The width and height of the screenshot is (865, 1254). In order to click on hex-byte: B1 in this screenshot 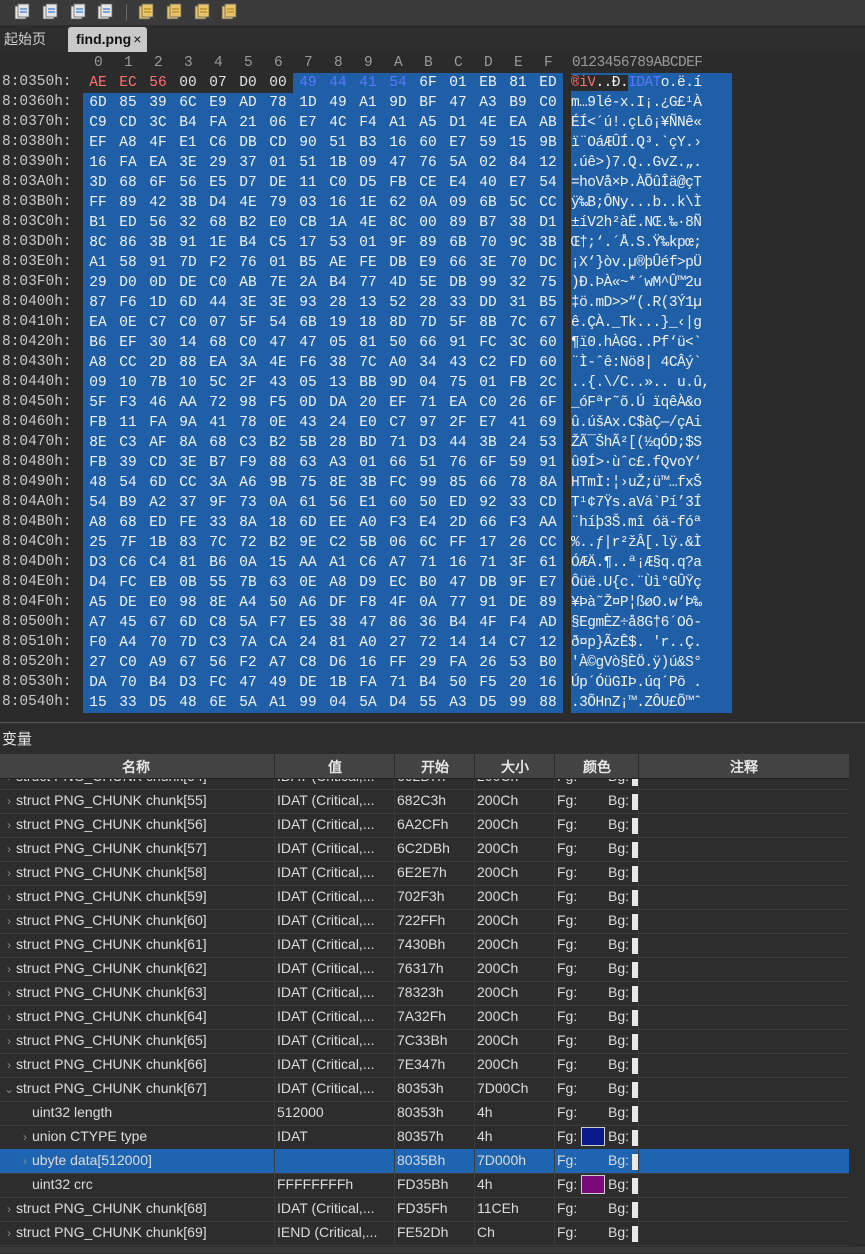, I will do `click(98, 223)`.